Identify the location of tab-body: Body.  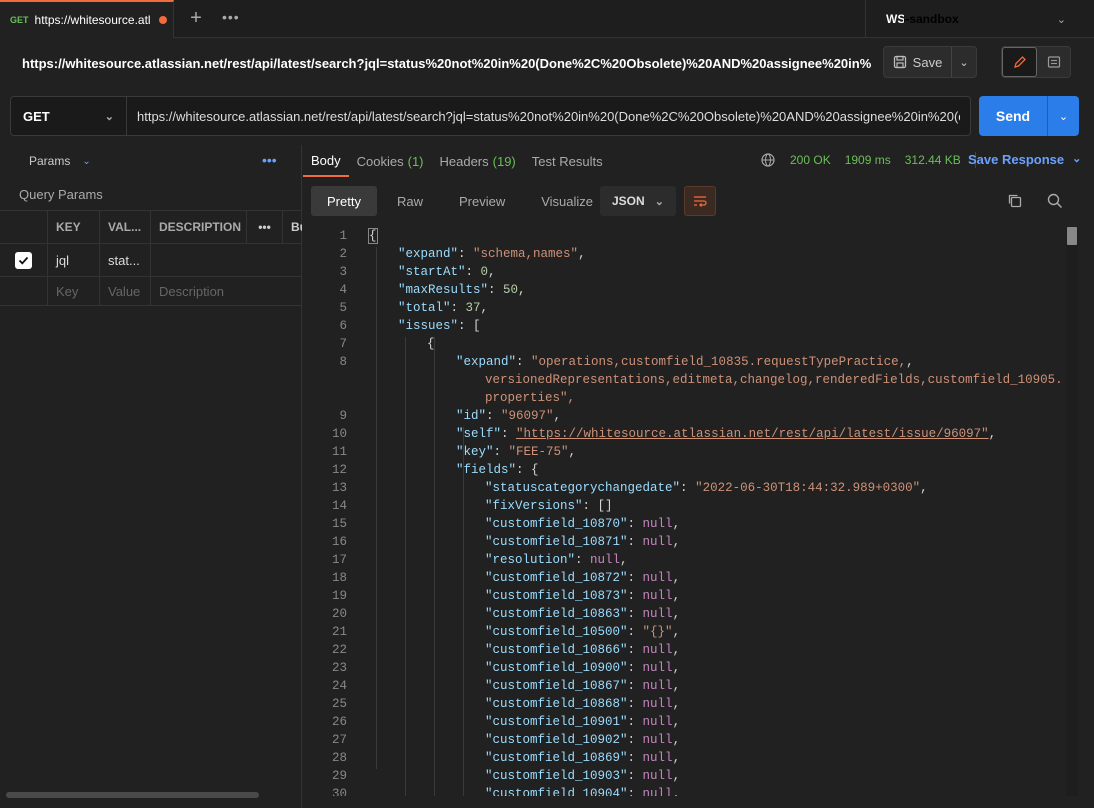
(326, 161).